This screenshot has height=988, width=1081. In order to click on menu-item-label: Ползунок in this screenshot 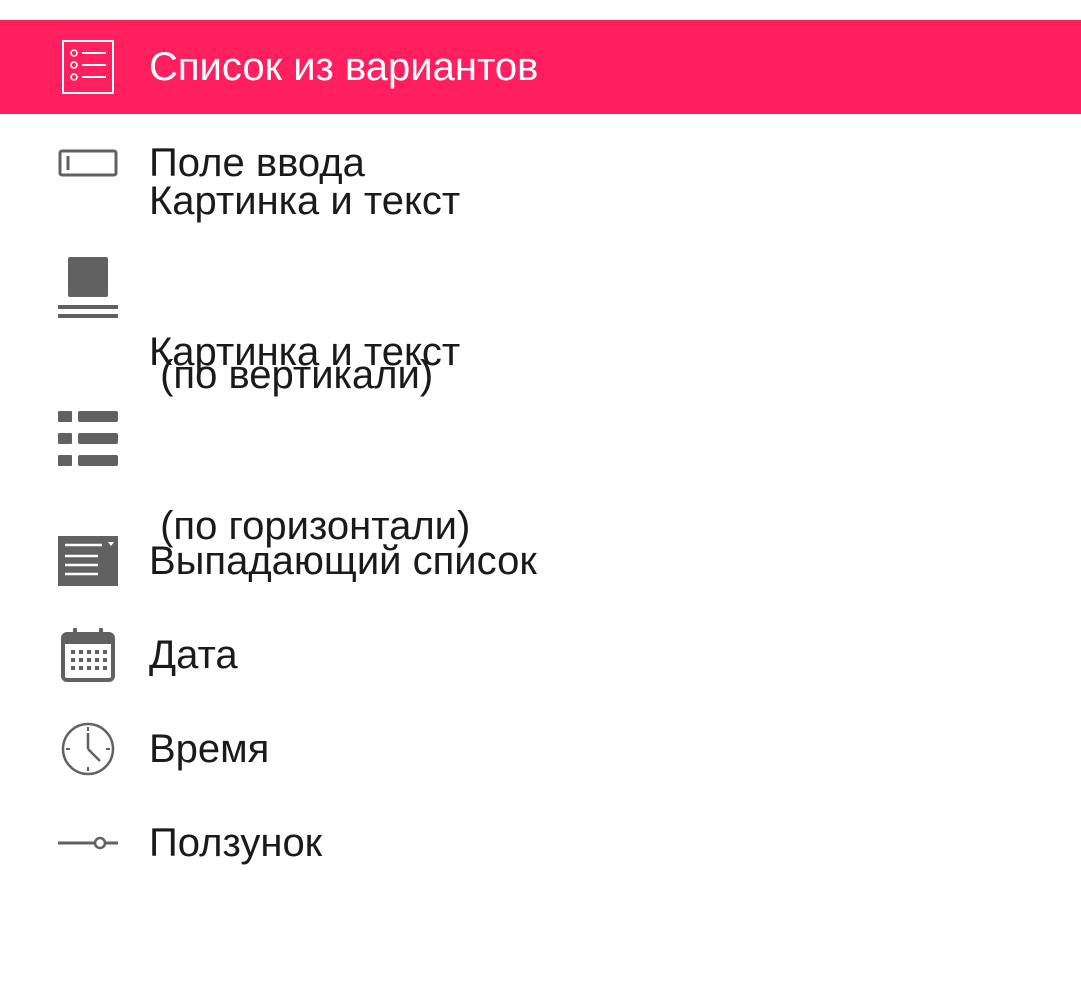, I will do `click(236, 843)`.